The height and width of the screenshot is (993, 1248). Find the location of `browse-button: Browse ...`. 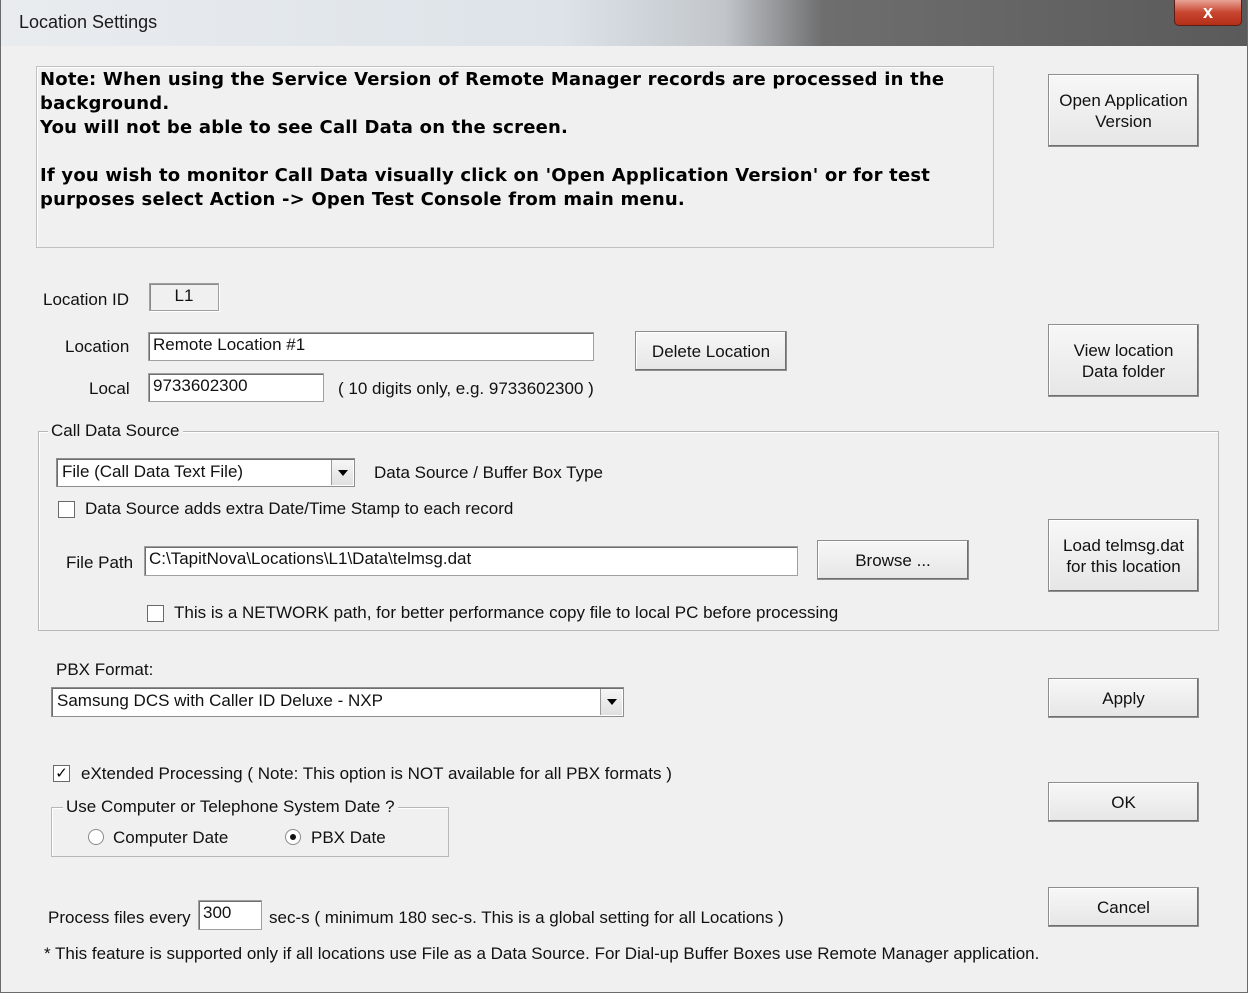

browse-button: Browse ... is located at coordinates (893, 560).